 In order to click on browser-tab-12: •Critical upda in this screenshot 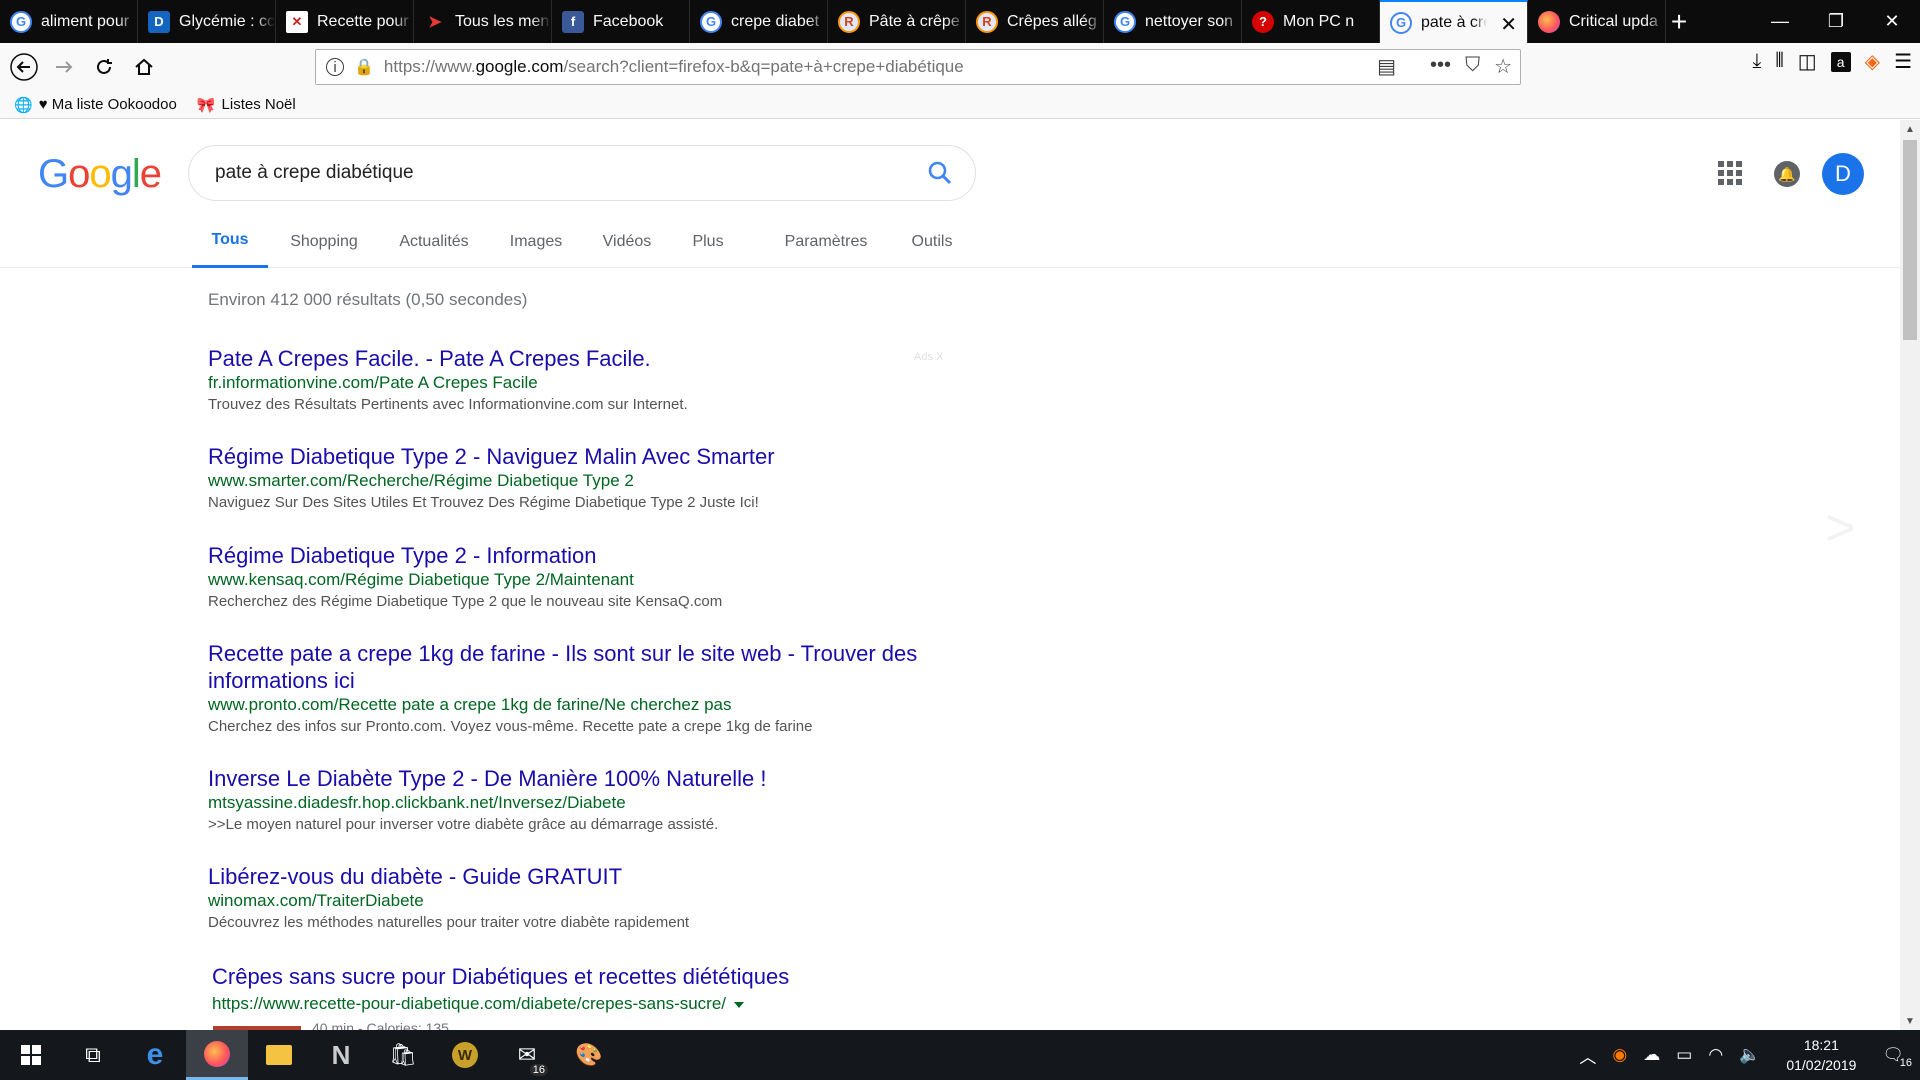, I will do `click(1597, 21)`.